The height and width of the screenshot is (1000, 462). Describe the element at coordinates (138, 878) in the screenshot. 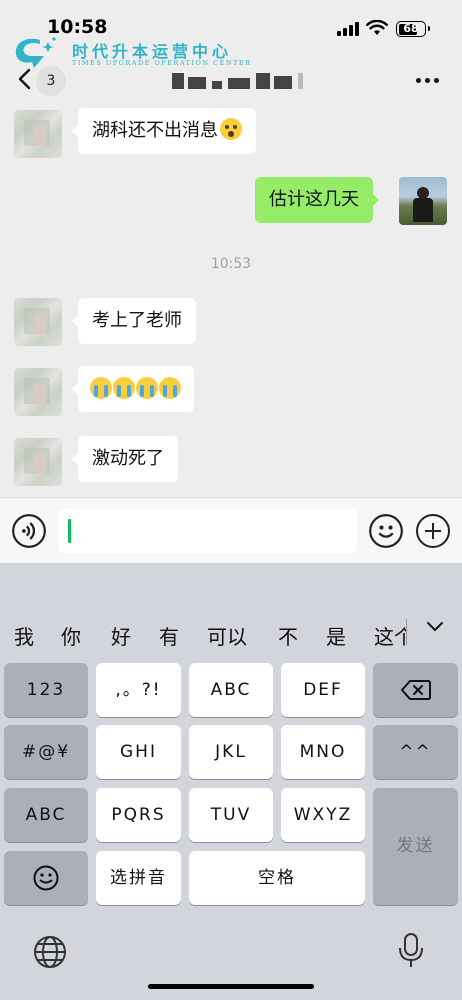

I see `key-select-pinyin: 选拼音` at that location.